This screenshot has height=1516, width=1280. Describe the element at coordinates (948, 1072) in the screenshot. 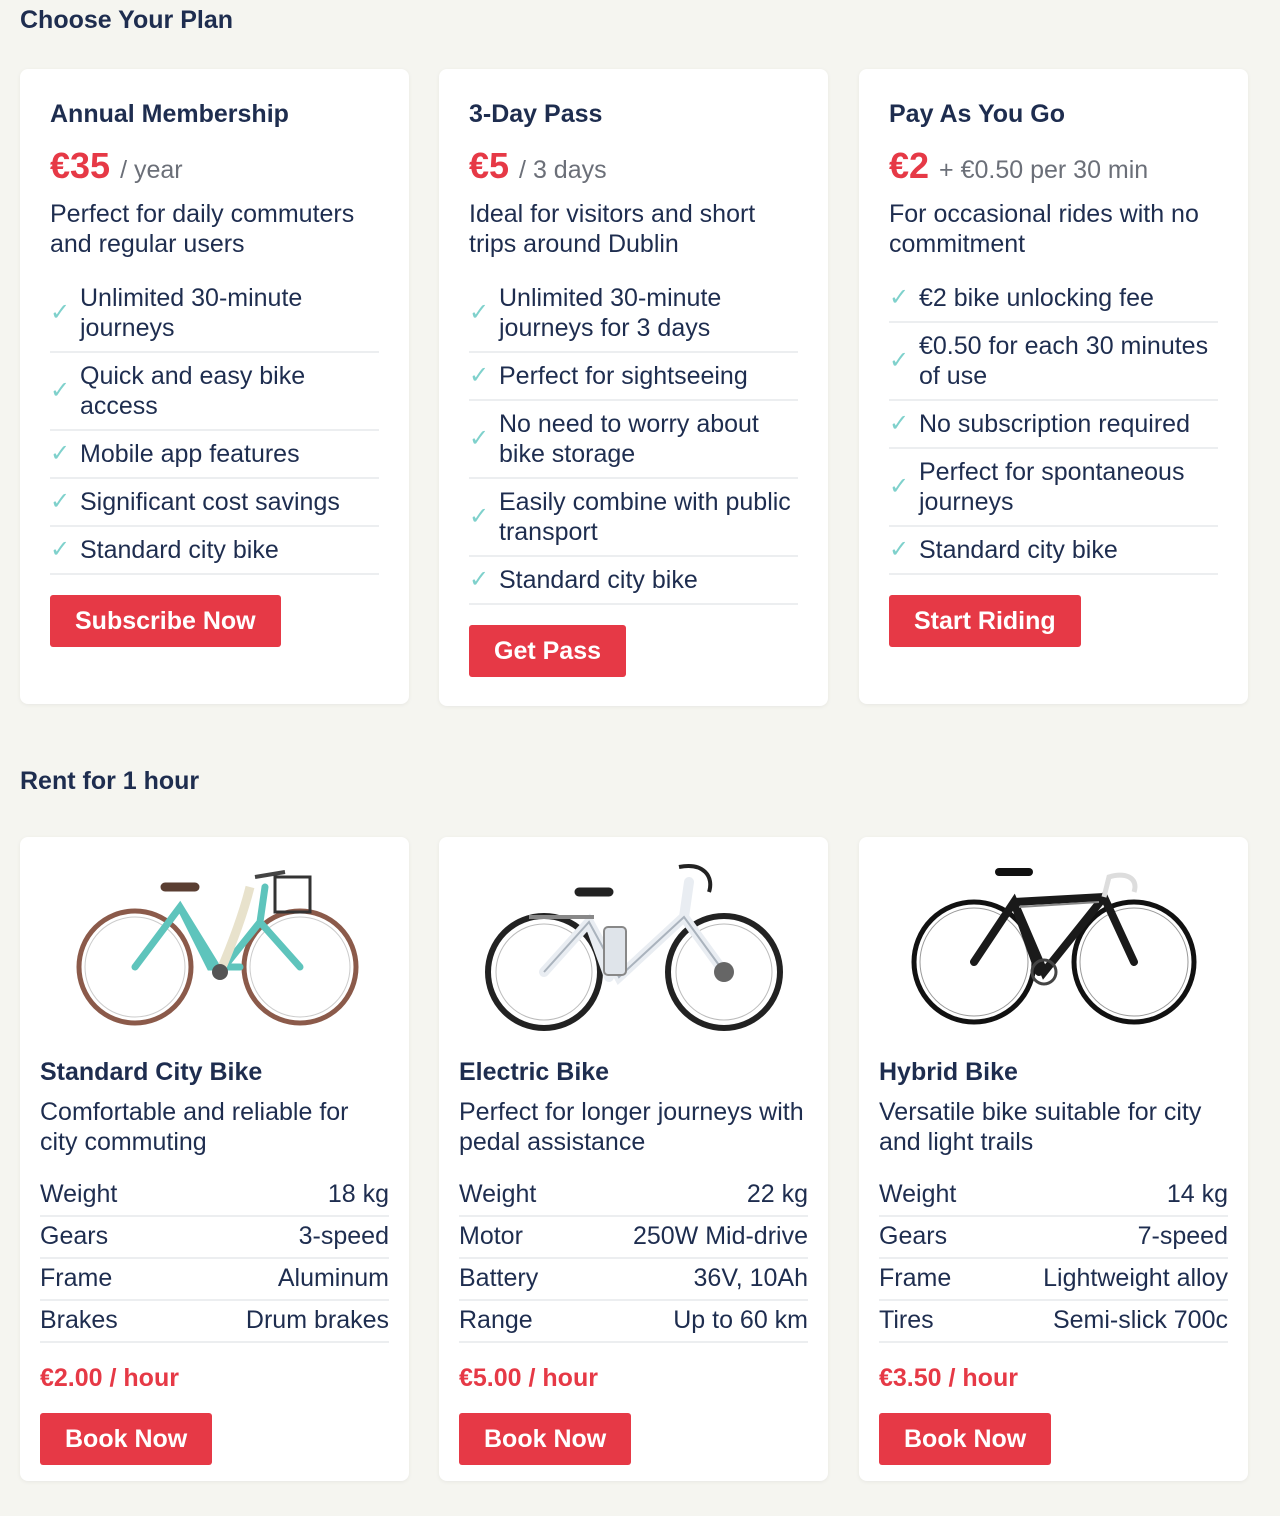

I see `bike-name: Hybrid Bike` at that location.